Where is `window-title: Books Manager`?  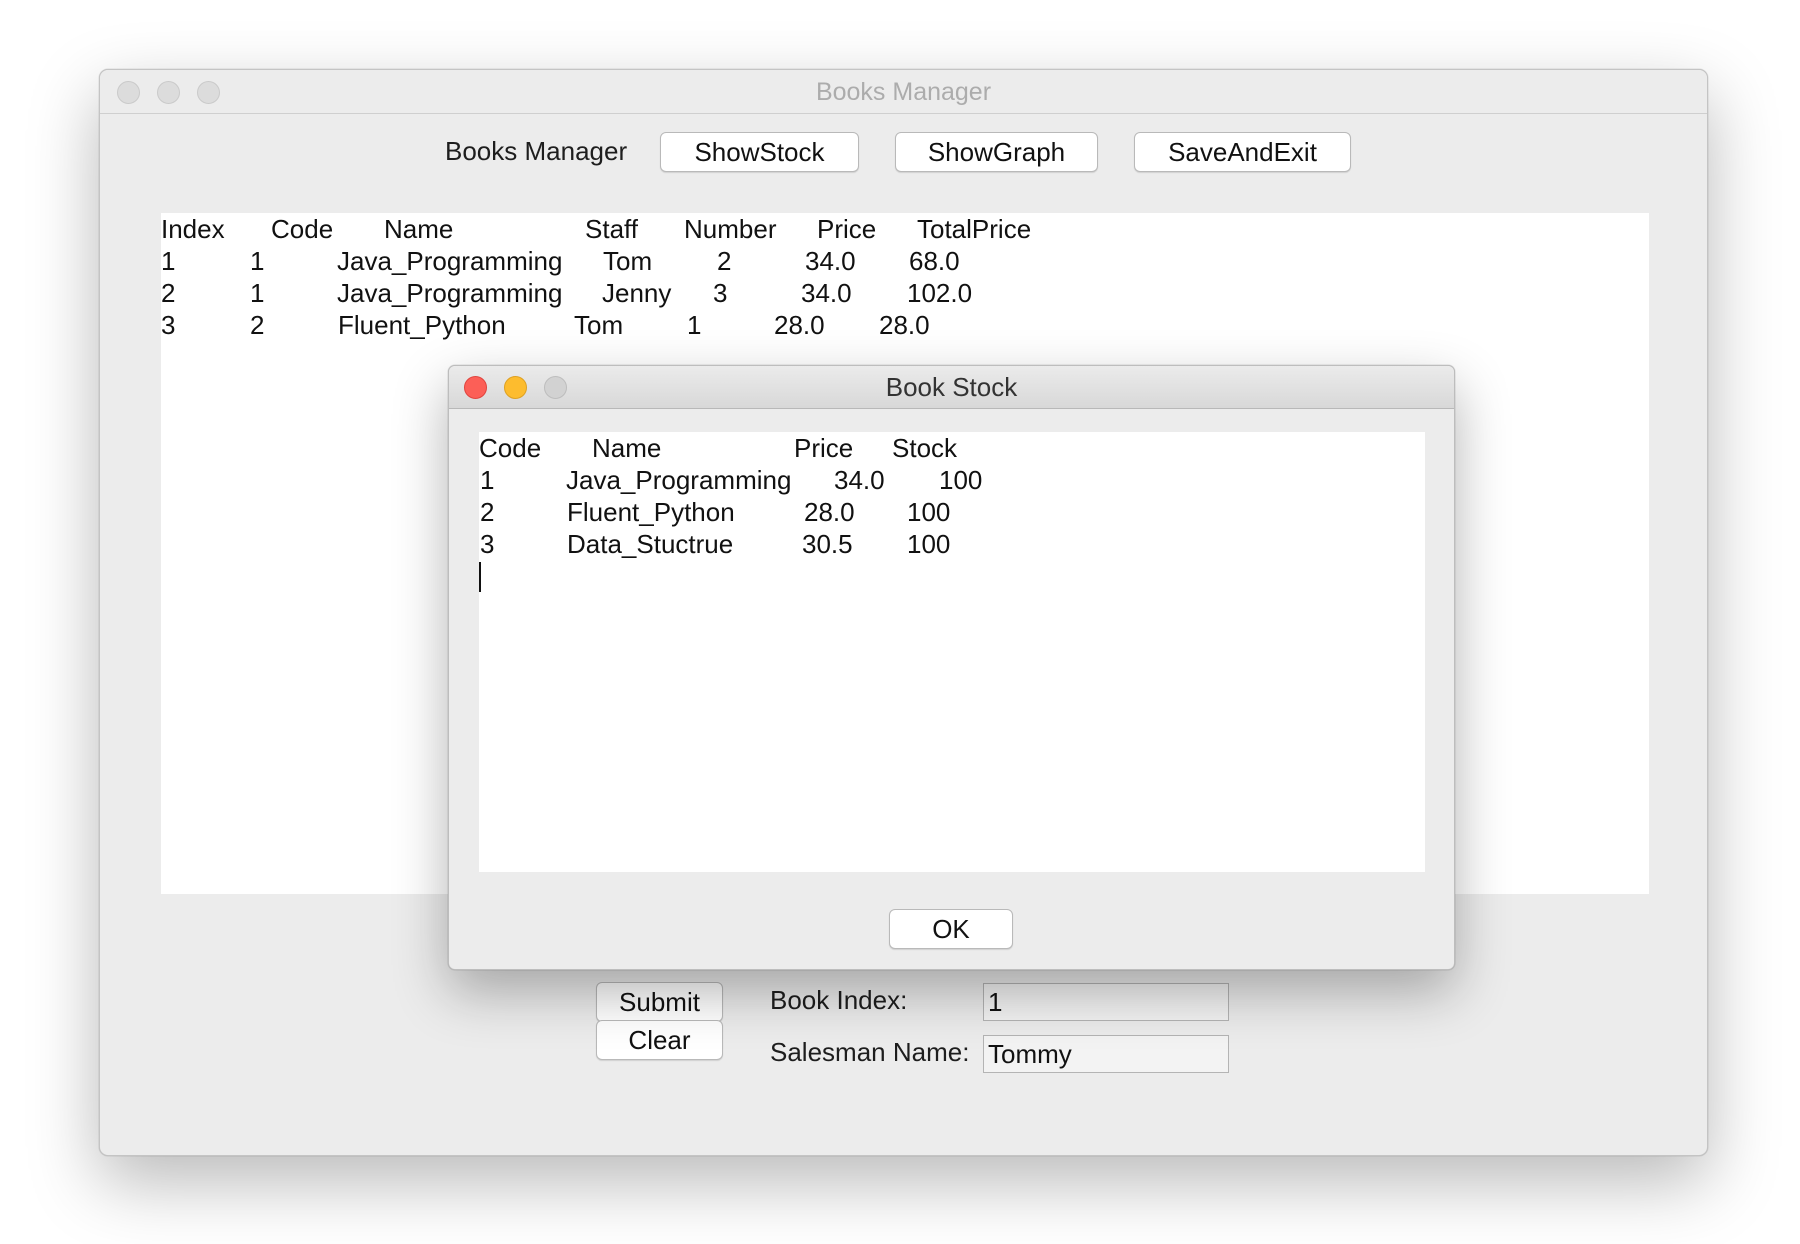 window-title: Books Manager is located at coordinates (903, 92).